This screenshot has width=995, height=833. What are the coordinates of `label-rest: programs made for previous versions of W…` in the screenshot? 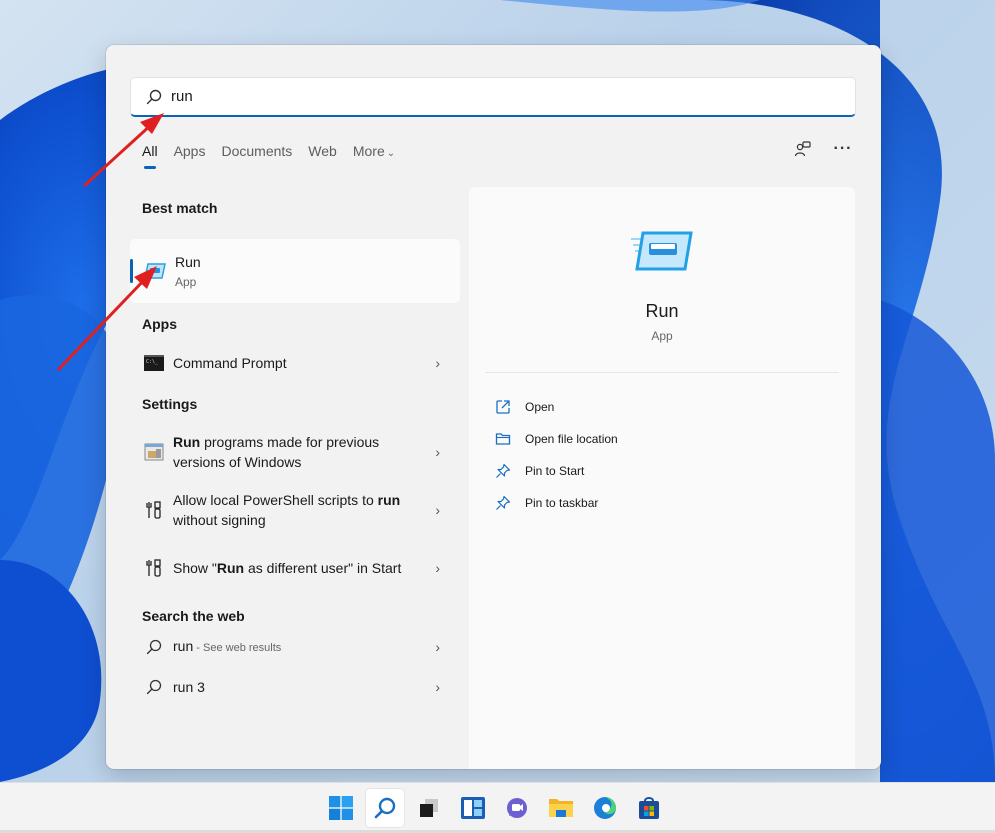 It's located at (276, 452).